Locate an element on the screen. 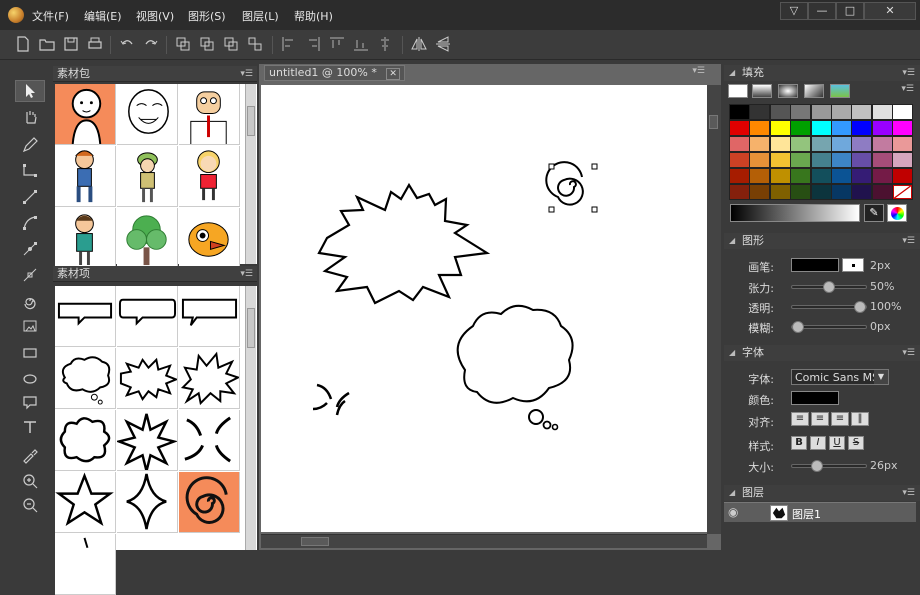 This screenshot has height=595, width=920. tension-slider is located at coordinates (829, 287).